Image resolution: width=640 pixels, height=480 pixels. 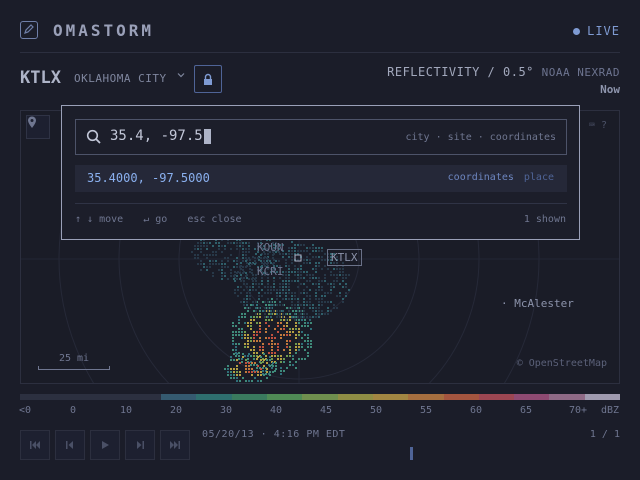 I want to click on colorbar-tick: dBZ, so click(x=610, y=410).